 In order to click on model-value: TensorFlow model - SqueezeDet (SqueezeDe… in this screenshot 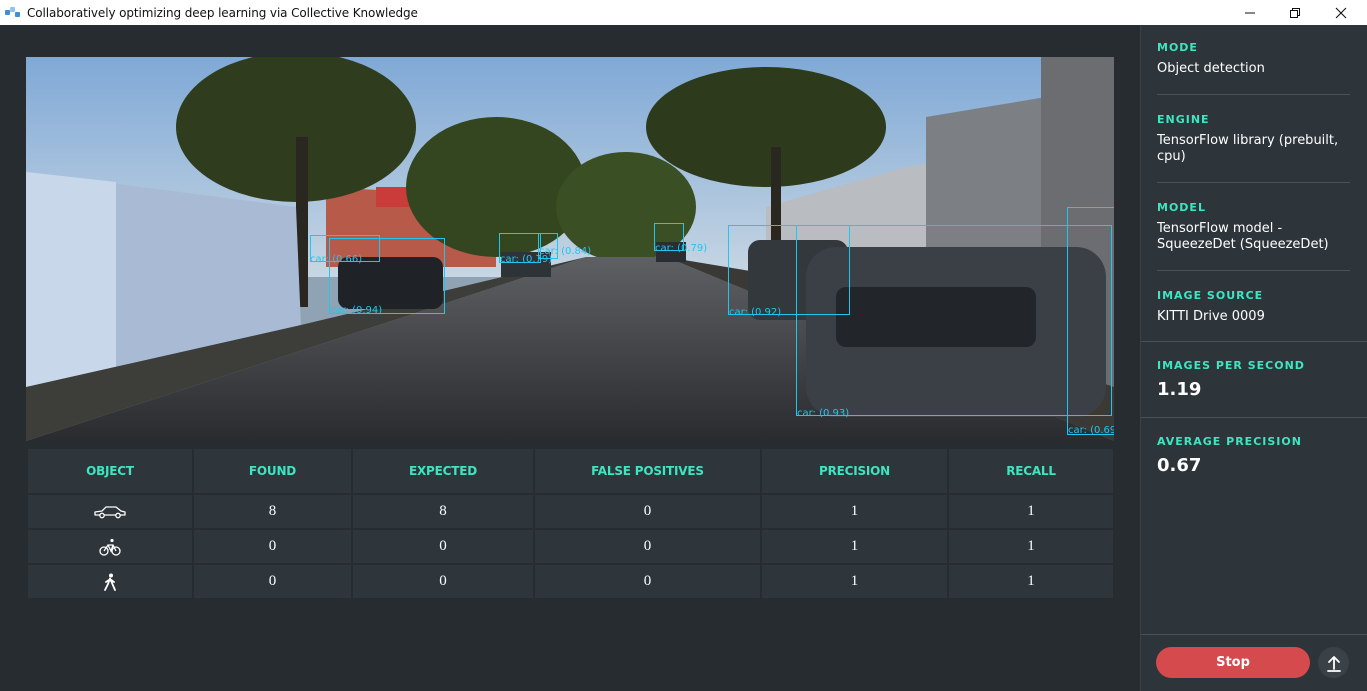, I will do `click(1243, 236)`.